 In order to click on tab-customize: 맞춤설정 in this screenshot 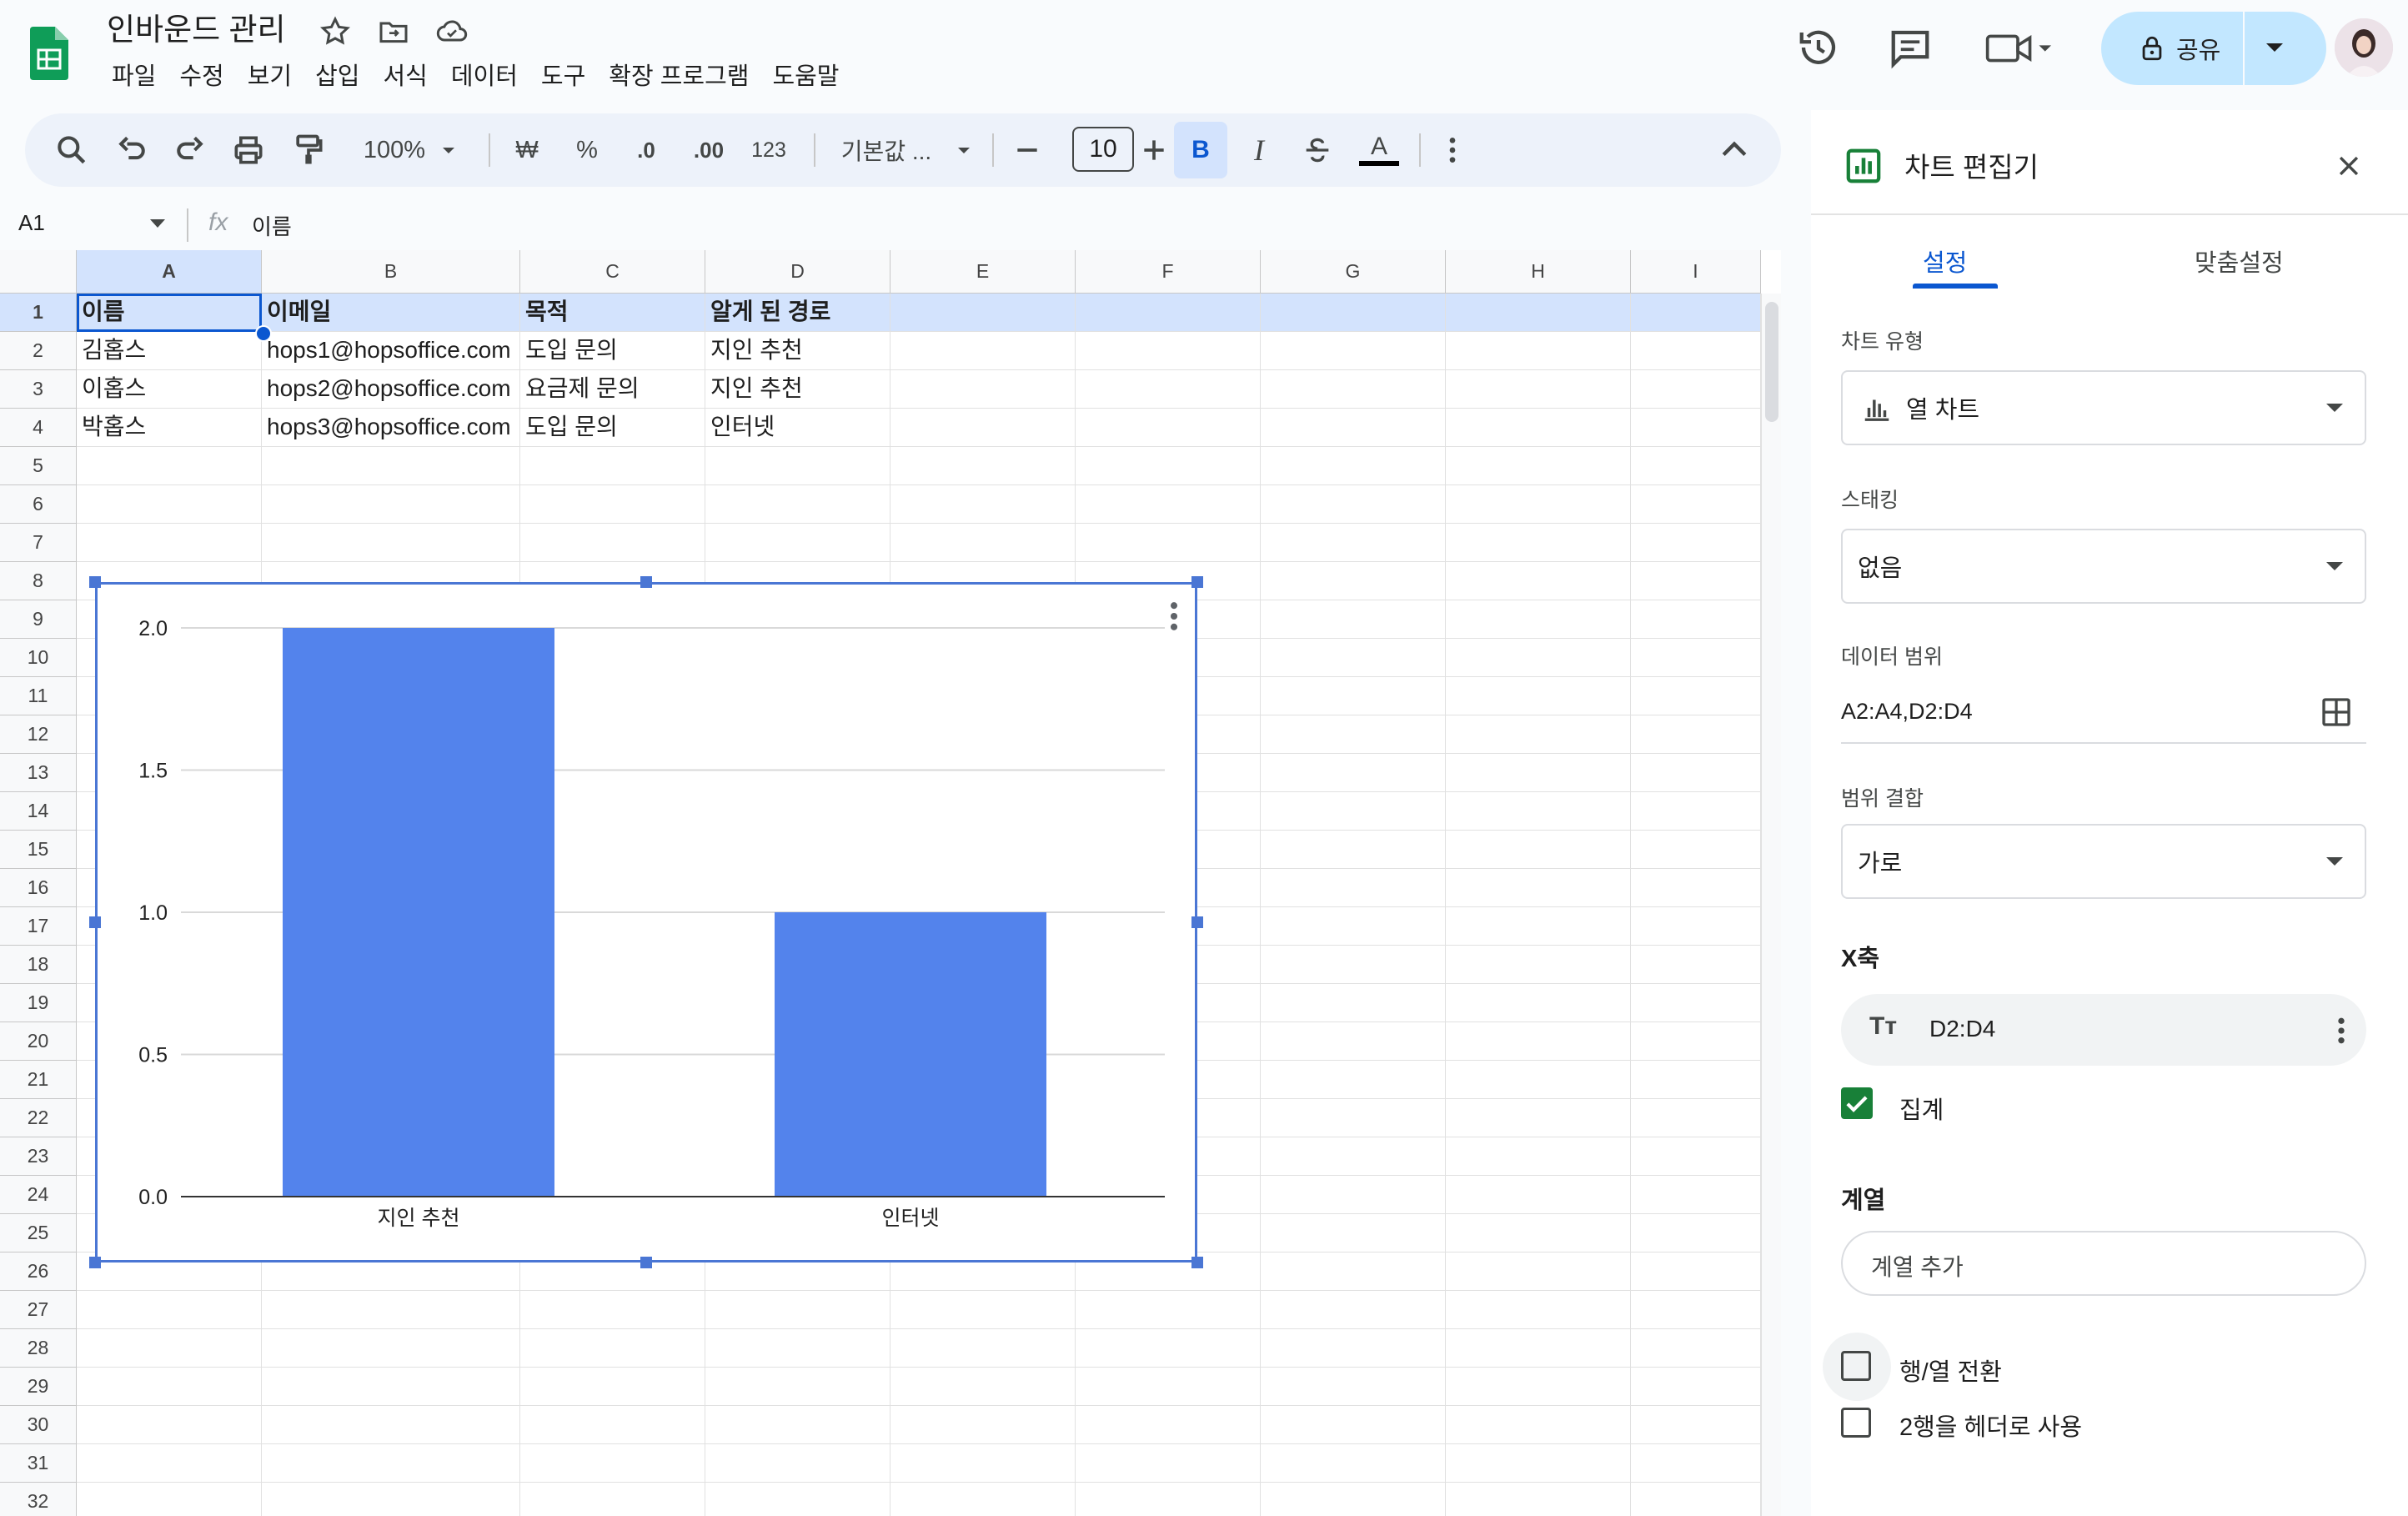, I will do `click(2239, 261)`.